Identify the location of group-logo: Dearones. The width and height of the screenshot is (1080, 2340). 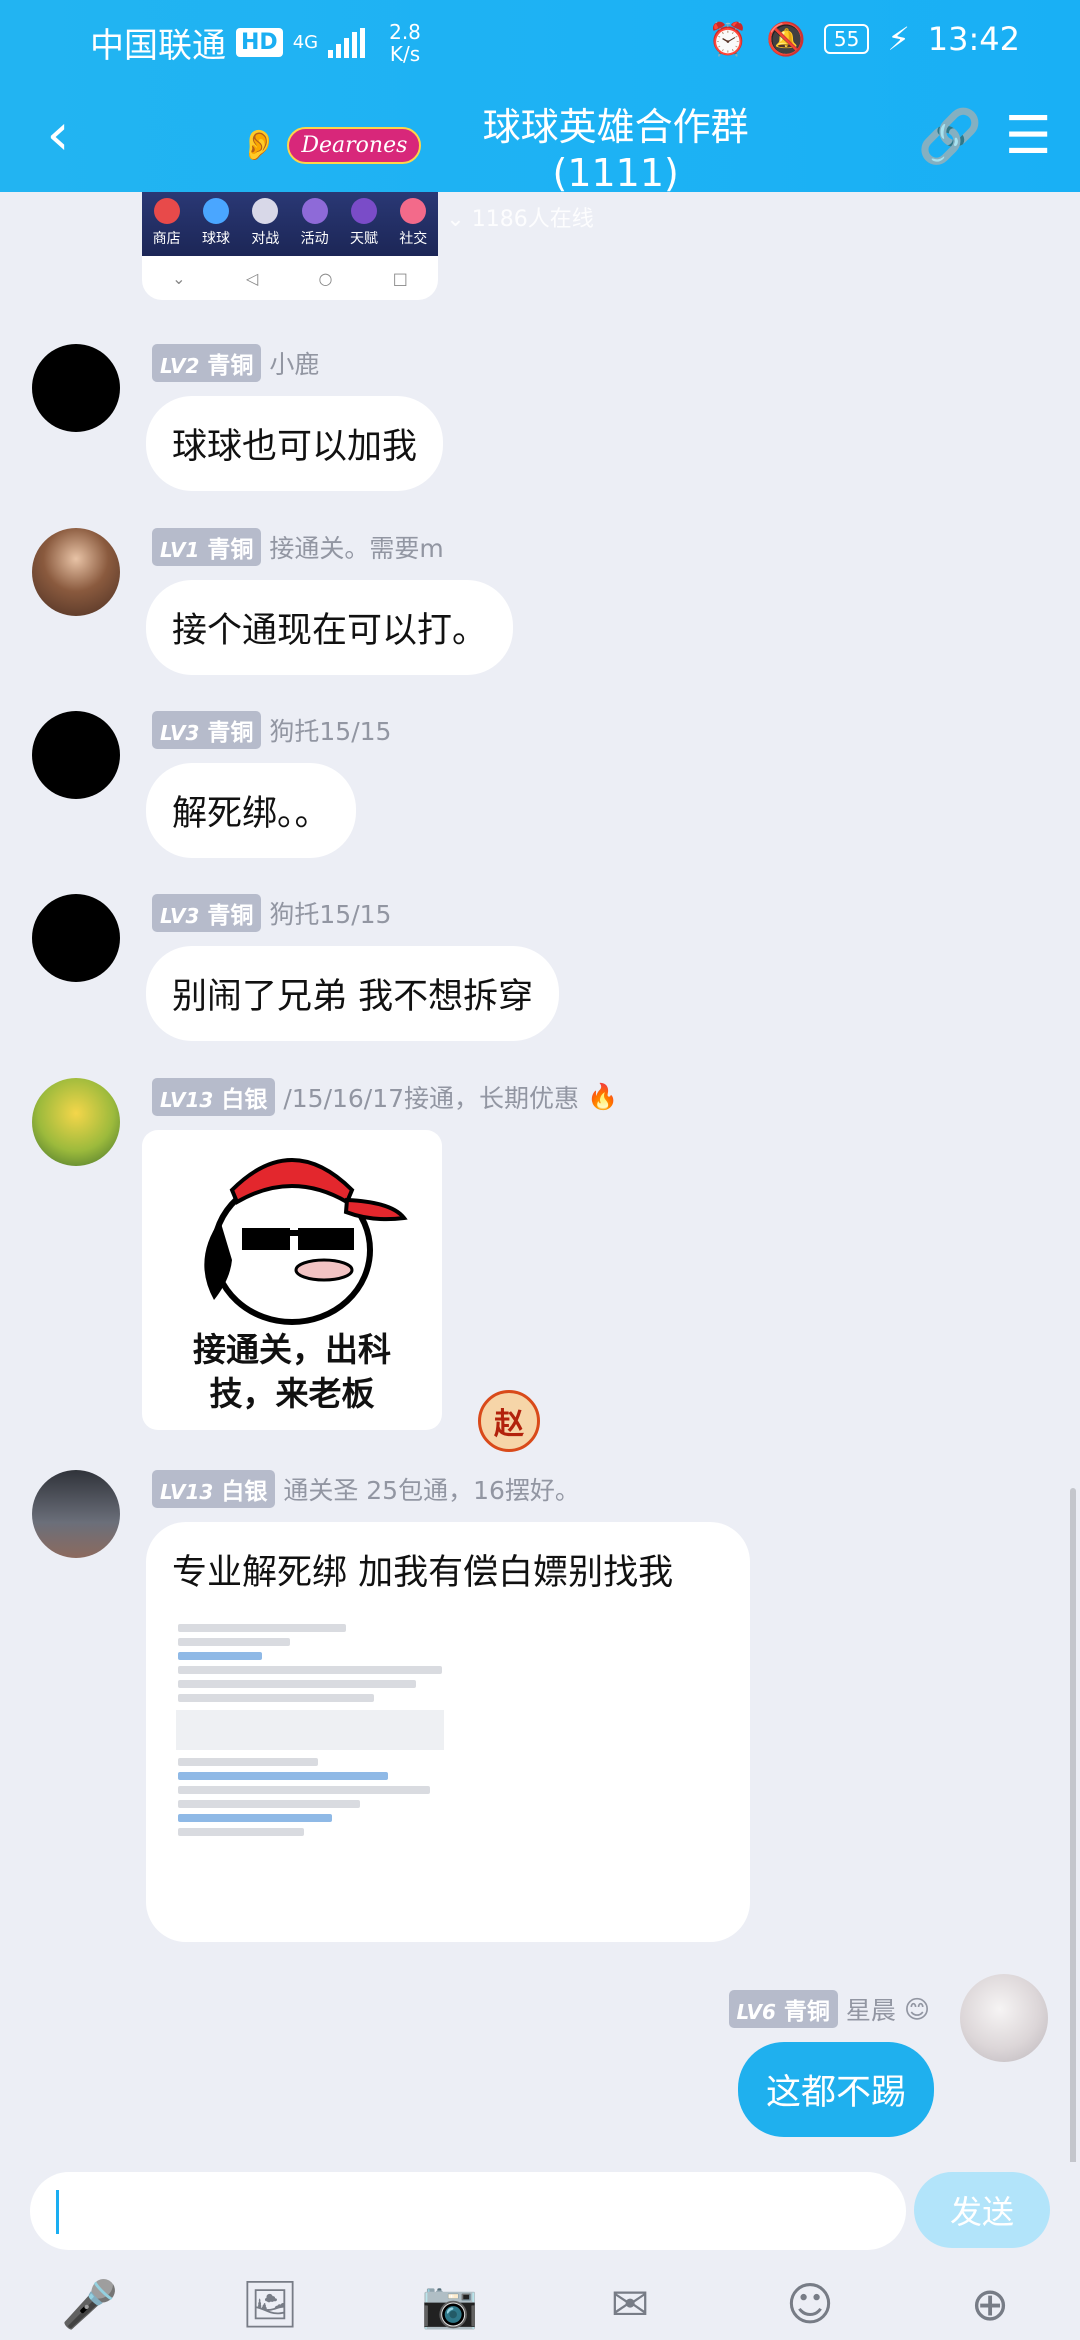
(354, 145).